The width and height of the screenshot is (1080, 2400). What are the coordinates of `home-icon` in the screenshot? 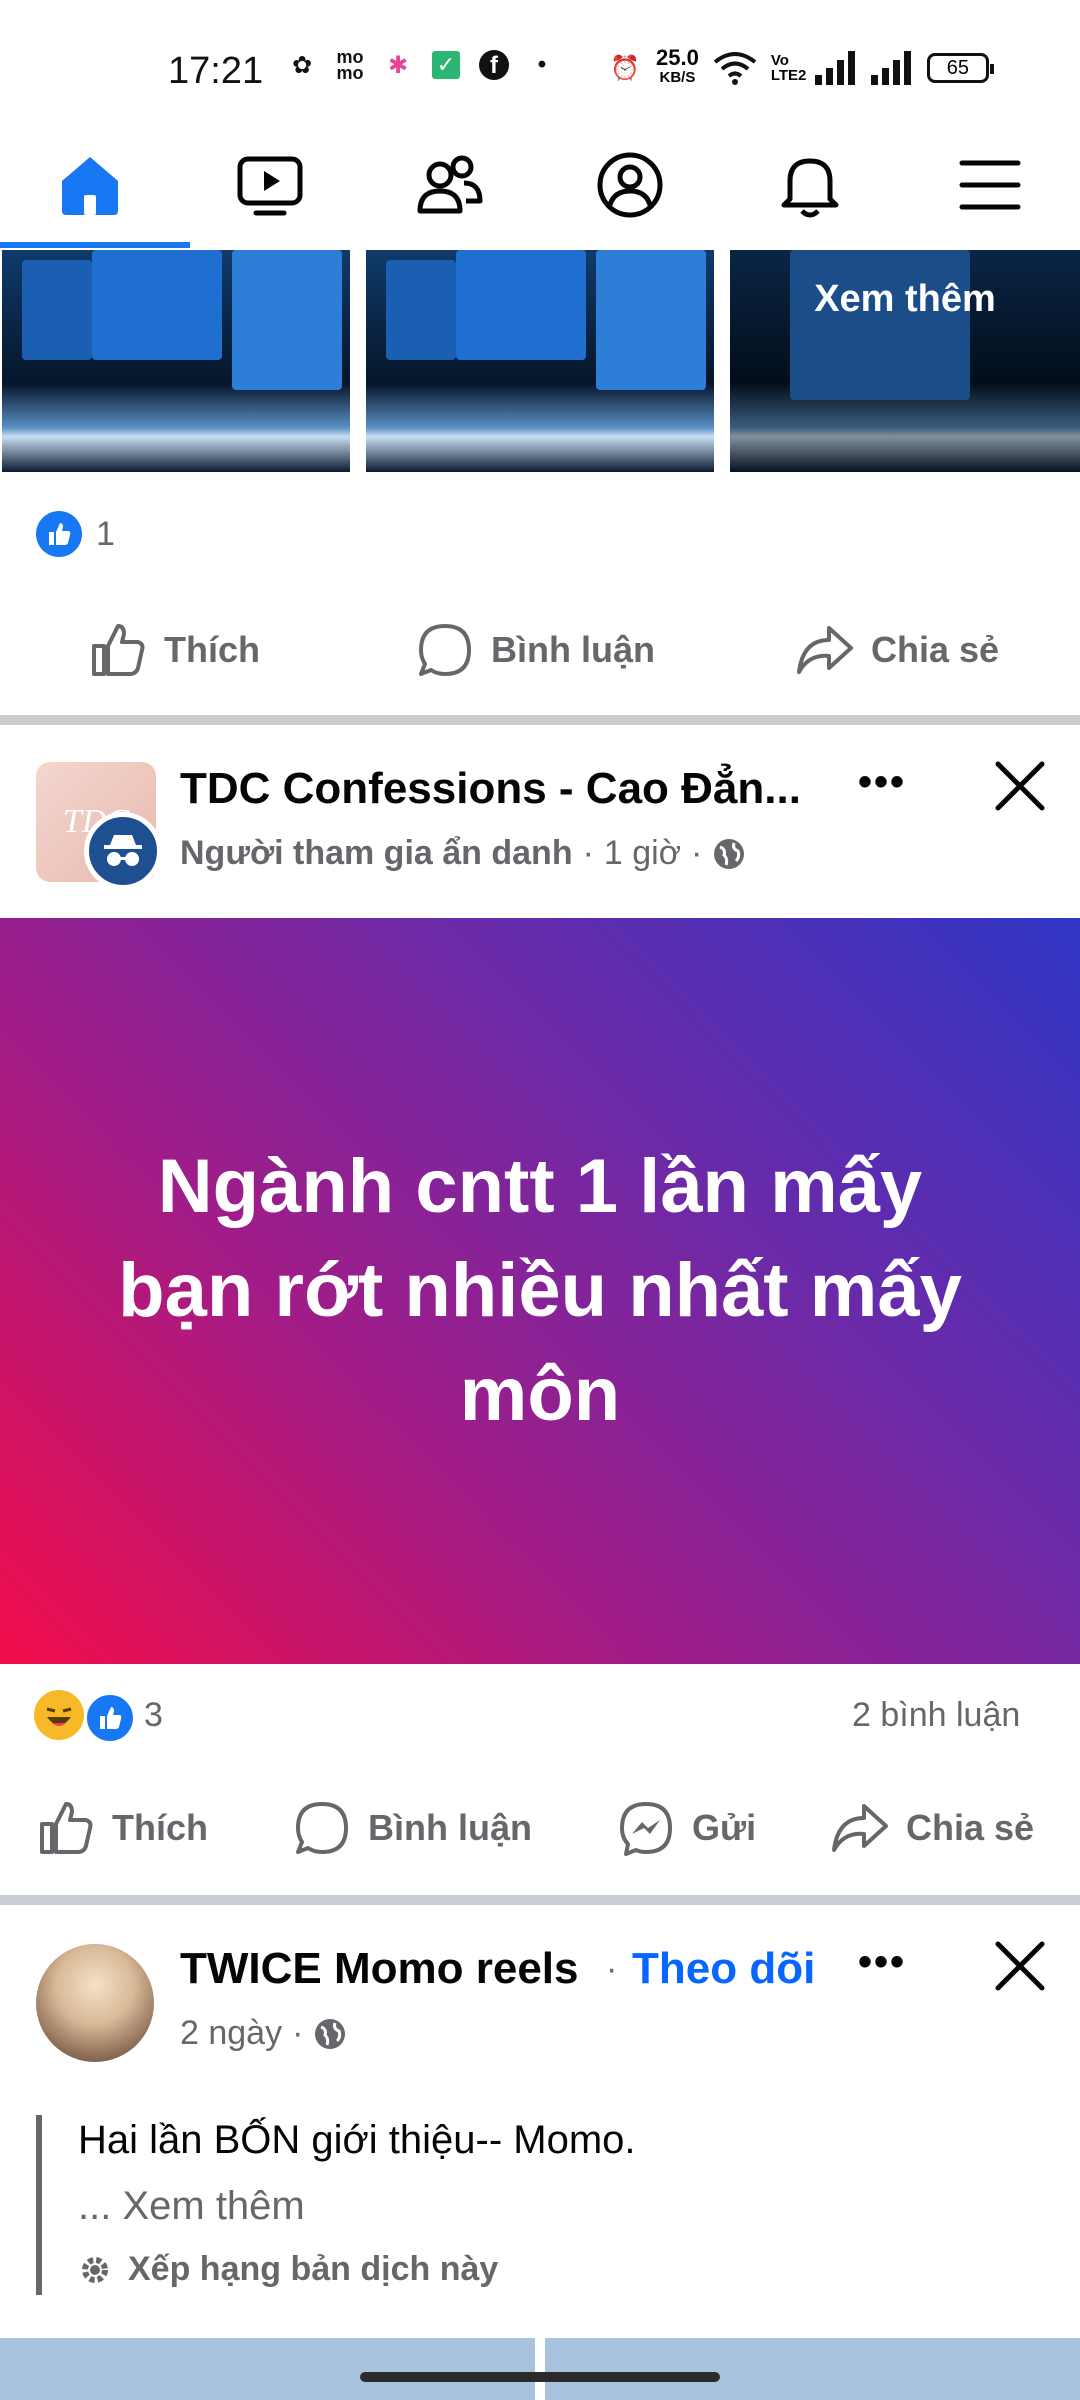 It's located at (90, 186).